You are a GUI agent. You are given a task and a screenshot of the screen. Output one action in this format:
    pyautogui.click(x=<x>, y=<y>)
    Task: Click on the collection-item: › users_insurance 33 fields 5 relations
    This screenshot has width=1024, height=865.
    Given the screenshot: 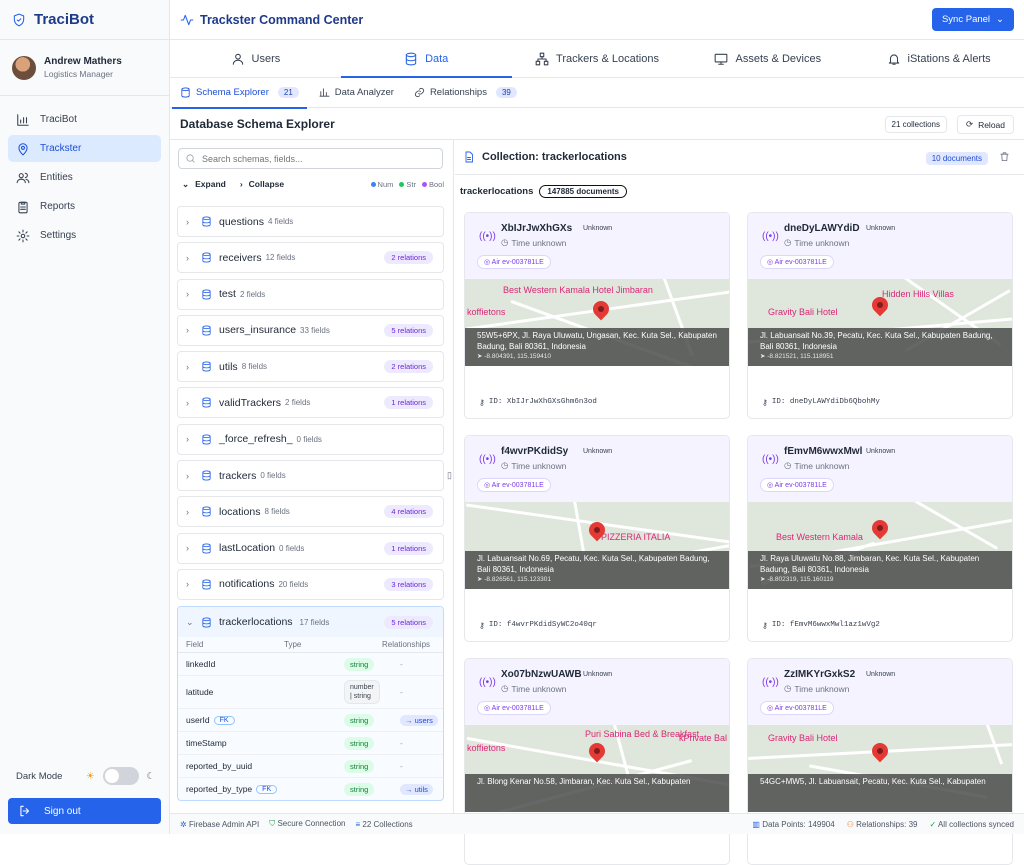 What is the action you would take?
    pyautogui.click(x=310, y=330)
    